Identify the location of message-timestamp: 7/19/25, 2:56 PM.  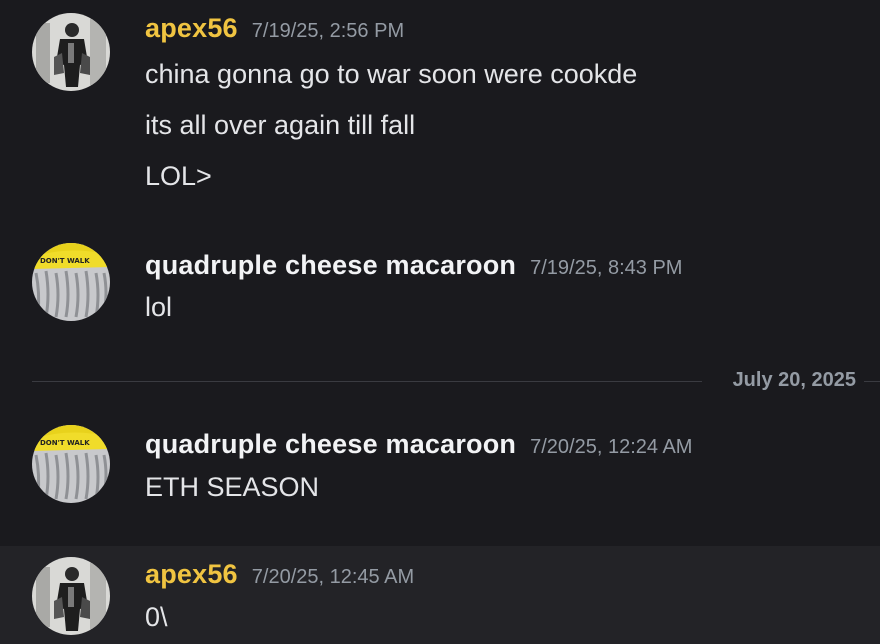
(328, 31).